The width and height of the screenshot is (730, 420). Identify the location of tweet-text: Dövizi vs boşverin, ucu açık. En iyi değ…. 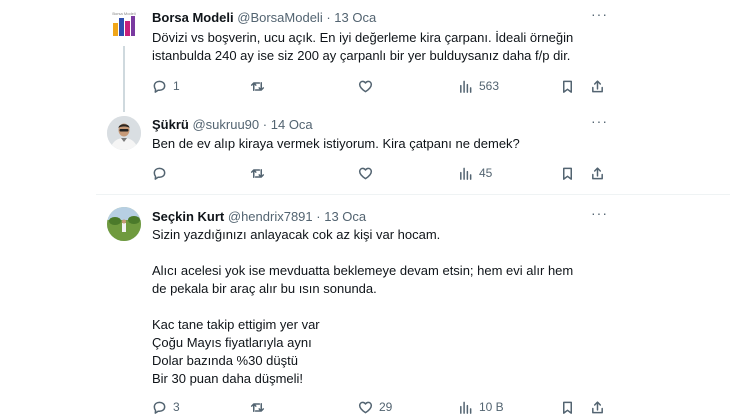
(362, 47).